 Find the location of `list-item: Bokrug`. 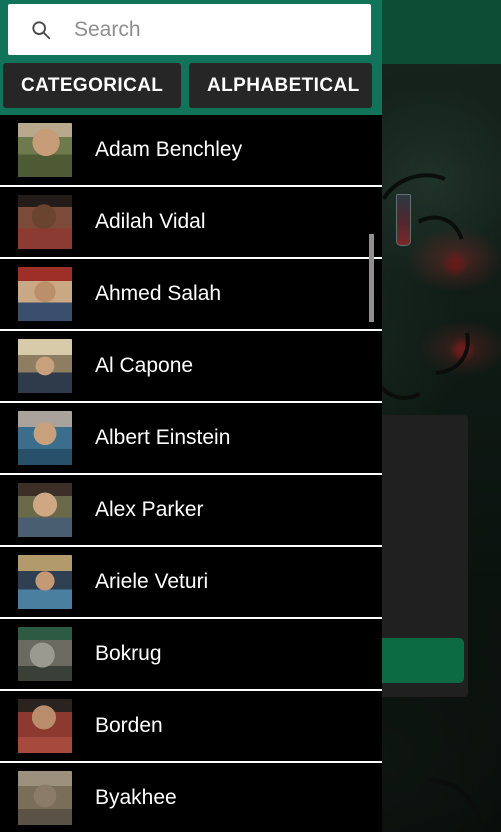

list-item: Bokrug is located at coordinates (191, 655).